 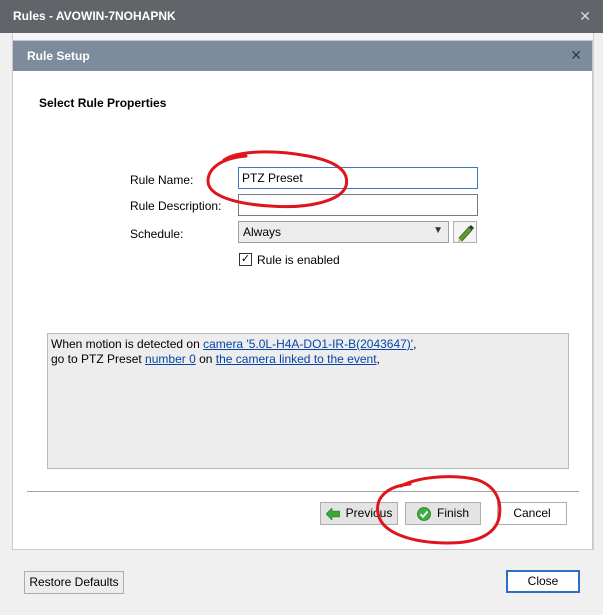 What do you see at coordinates (452, 513) in the screenshot?
I see `finish-label: Finish` at bounding box center [452, 513].